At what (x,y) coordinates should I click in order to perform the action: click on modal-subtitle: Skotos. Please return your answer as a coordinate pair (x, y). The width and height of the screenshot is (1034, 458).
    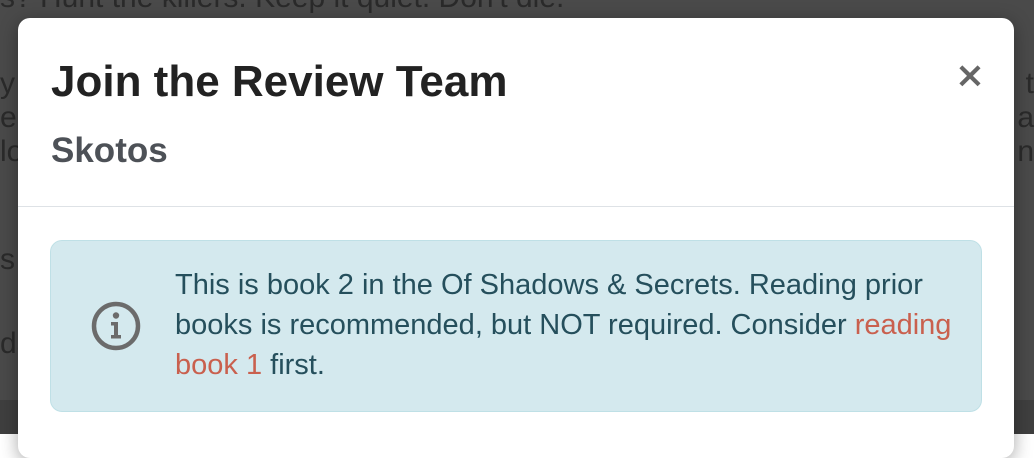
    Looking at the image, I should click on (109, 150).